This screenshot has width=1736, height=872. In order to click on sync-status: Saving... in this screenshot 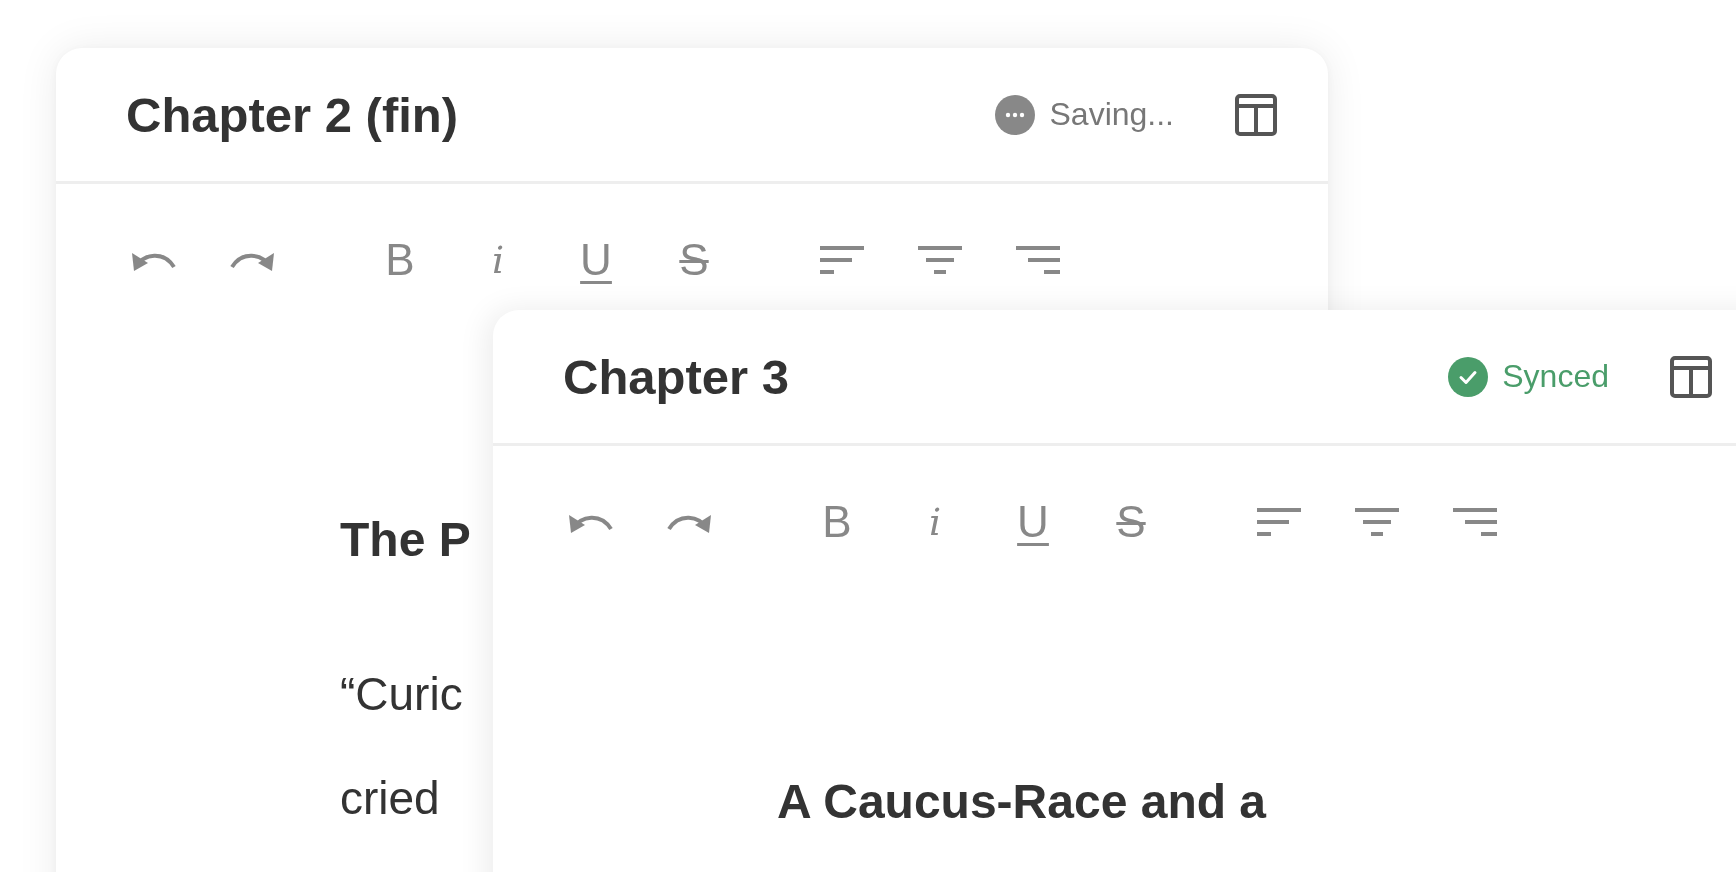, I will do `click(1111, 114)`.